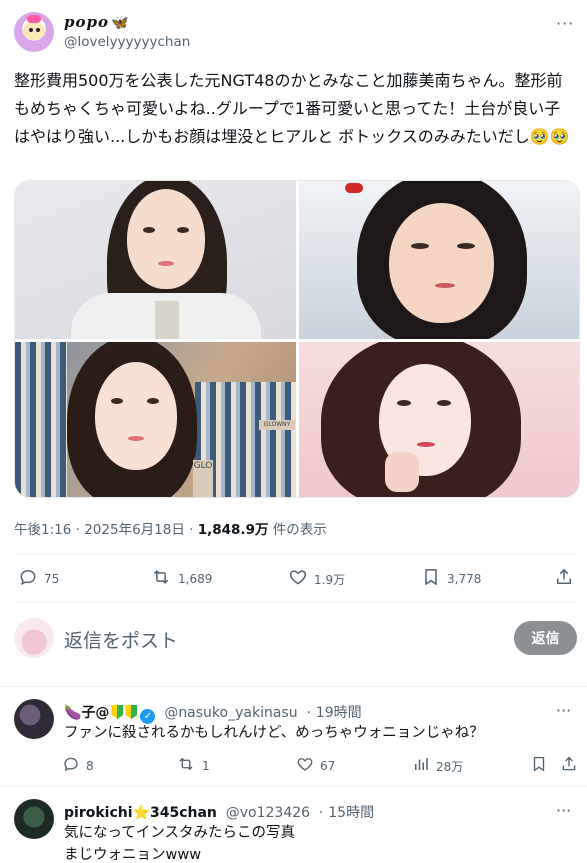 Image resolution: width=587 pixels, height=863 pixels. I want to click on pleading-face-icon: 🥹🥹, so click(549, 136).